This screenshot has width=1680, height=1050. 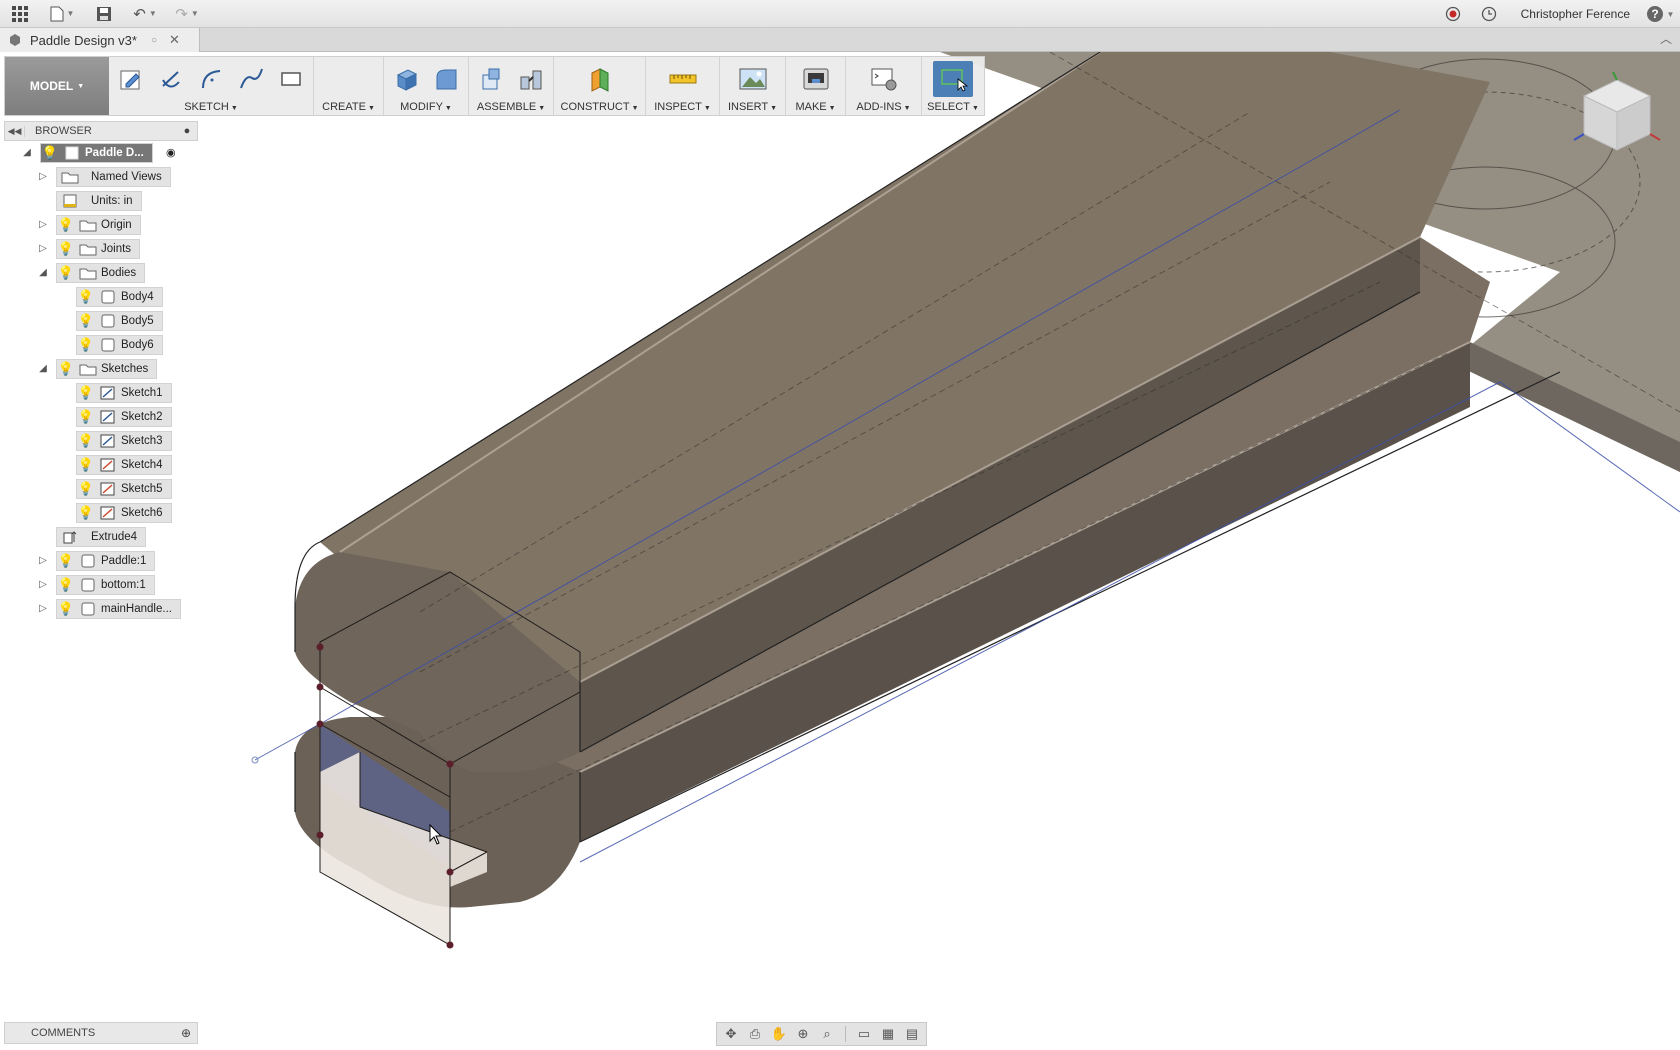 What do you see at coordinates (531, 79) in the screenshot?
I see `joint-icon` at bounding box center [531, 79].